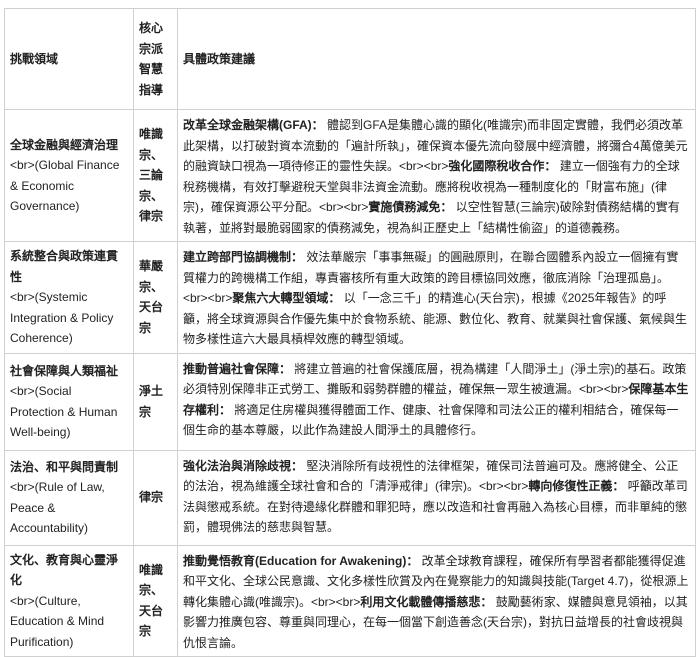  Describe the element at coordinates (576, 486) in the screenshot. I see `policy-heading: 轉向修復性正義：` at that location.